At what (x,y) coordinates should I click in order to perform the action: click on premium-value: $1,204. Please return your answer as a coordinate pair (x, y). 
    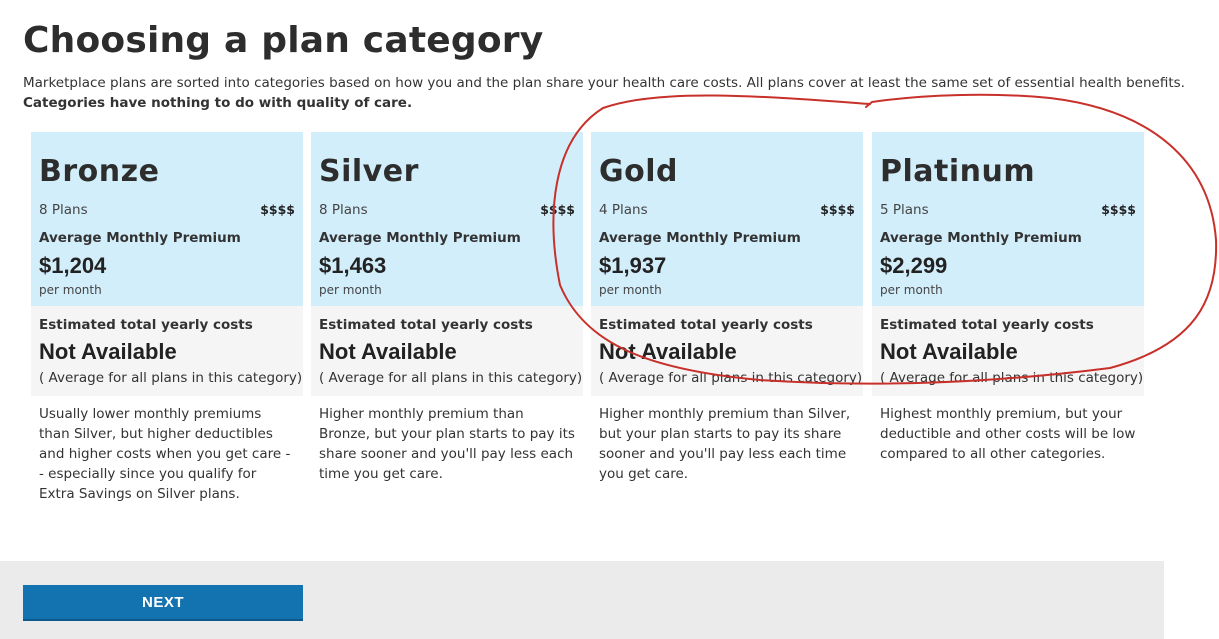
    Looking at the image, I should click on (73, 265).